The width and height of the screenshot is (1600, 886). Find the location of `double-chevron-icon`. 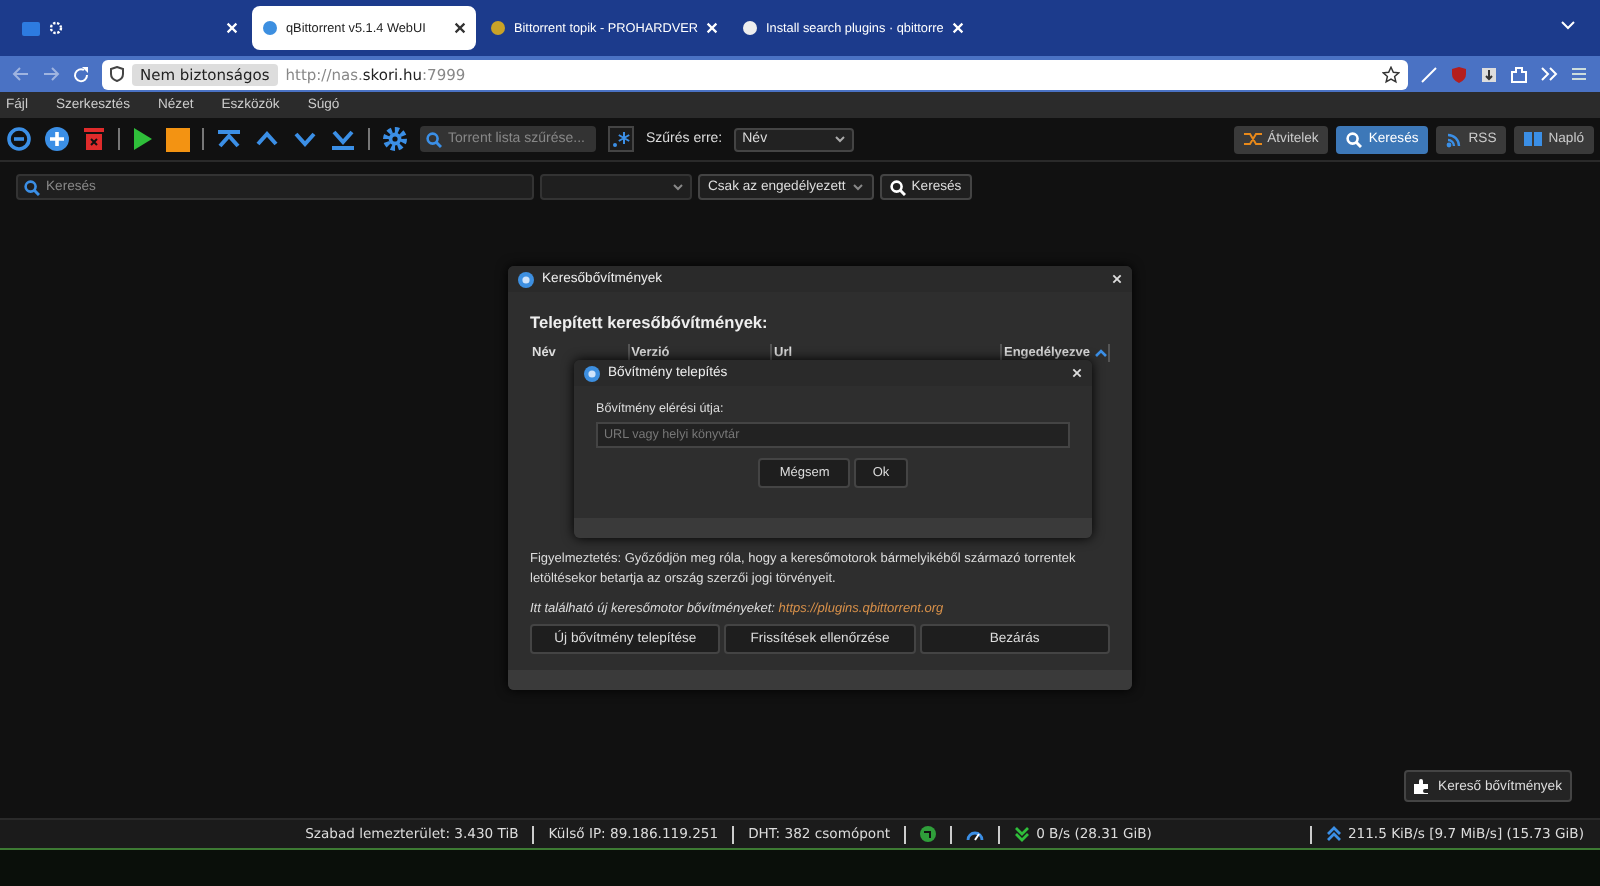

double-chevron-icon is located at coordinates (1549, 74).